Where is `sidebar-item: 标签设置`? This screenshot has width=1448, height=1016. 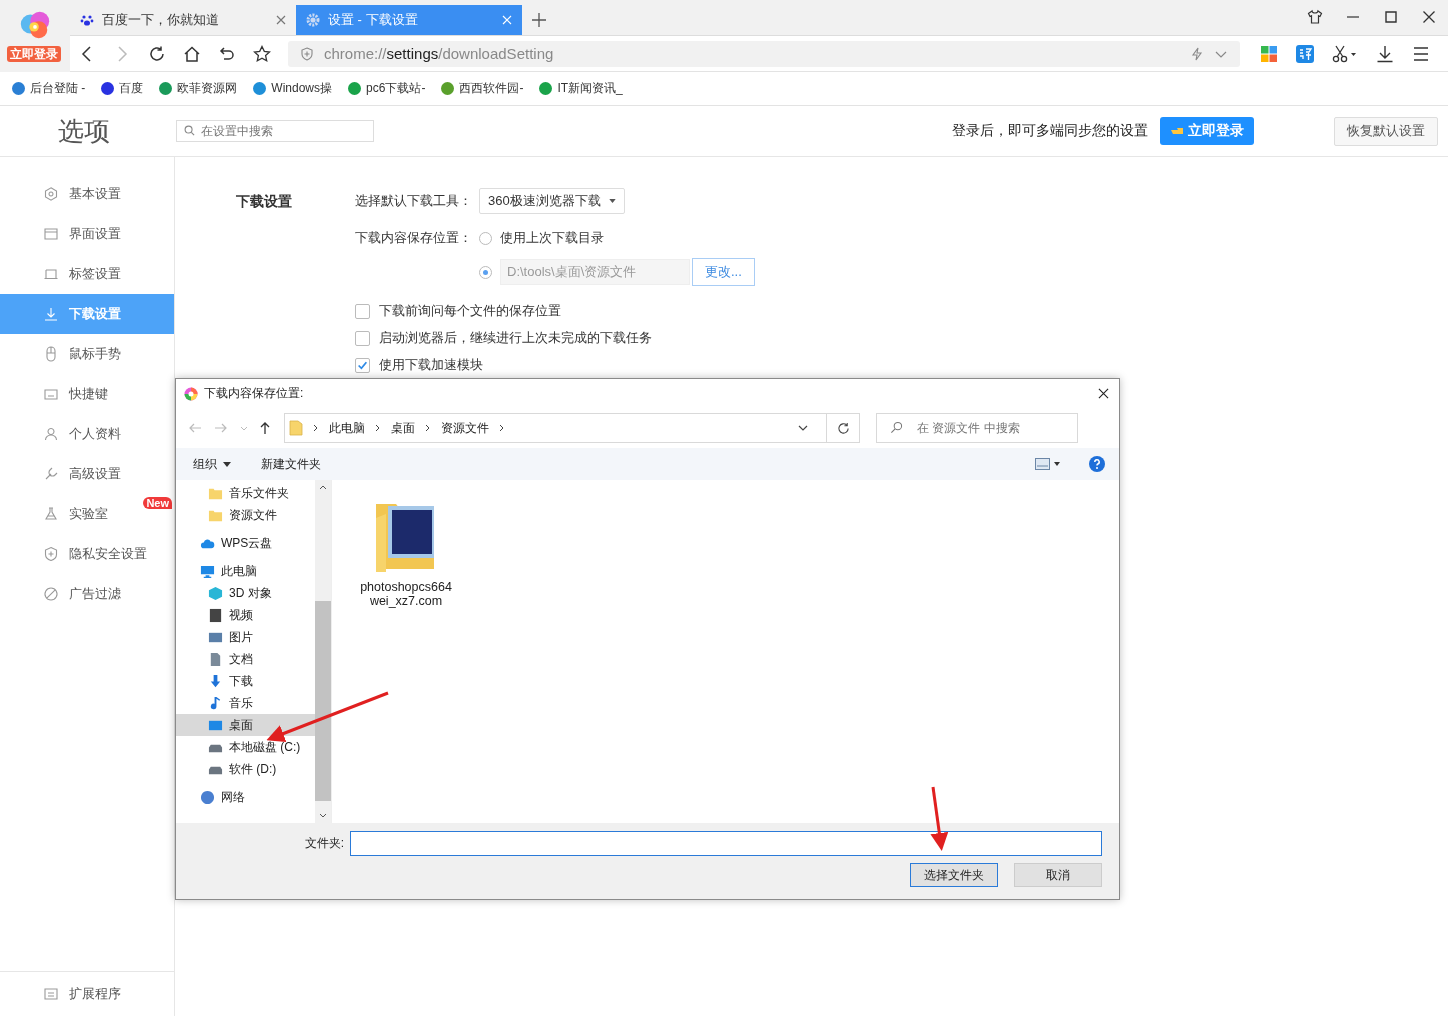
sidebar-item: 标签设置 is located at coordinates (87, 274).